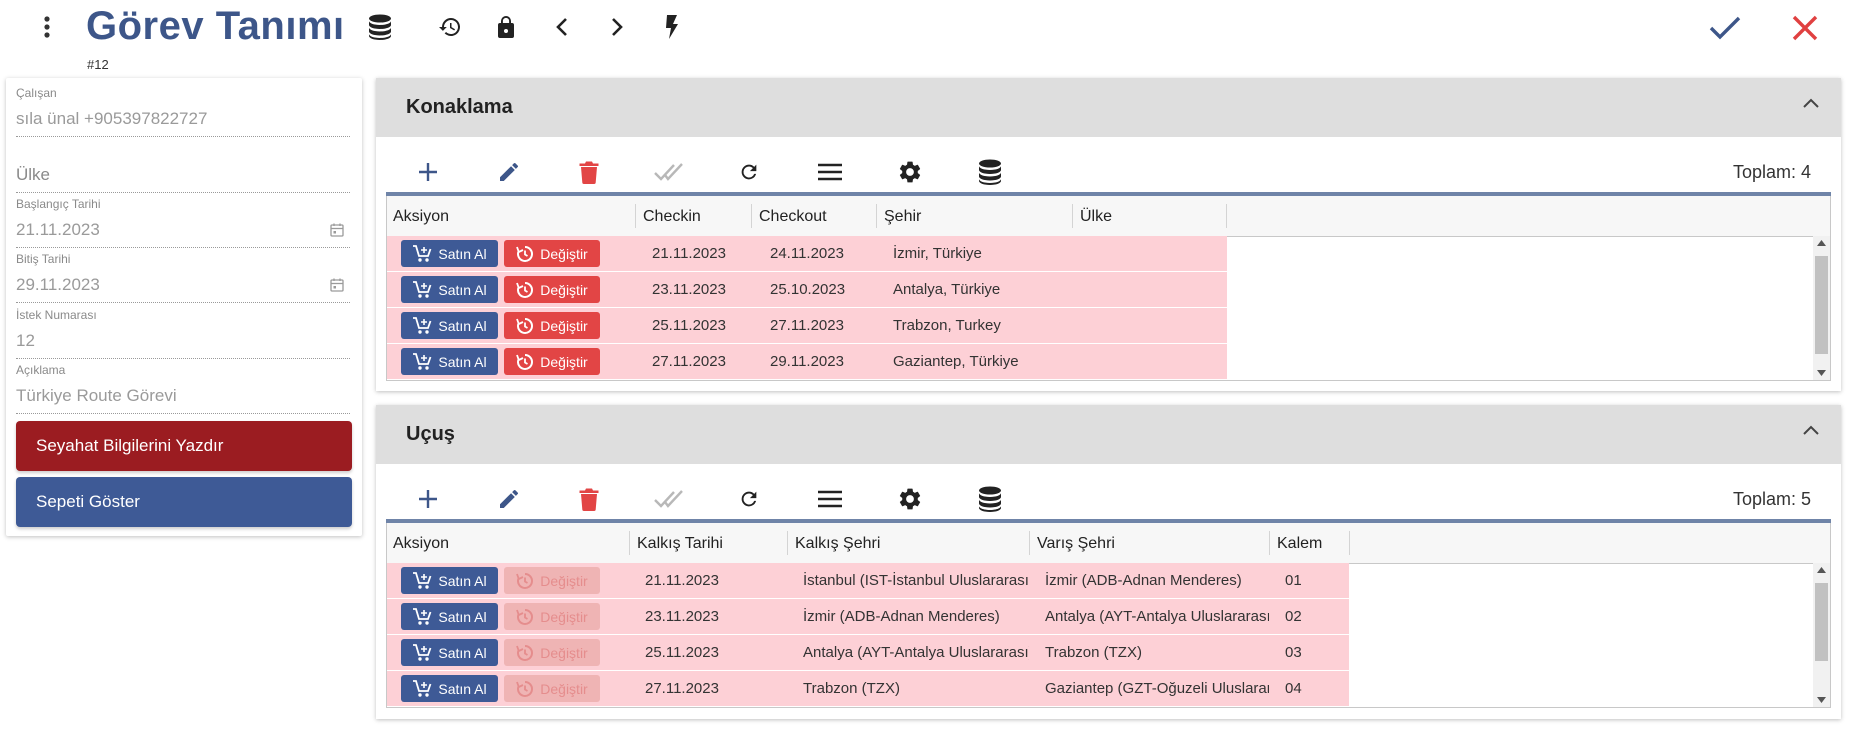 This screenshot has height=739, width=1854. I want to click on start-date-field: Başlangıç Tarihi 21.11.2023, so click(183, 222).